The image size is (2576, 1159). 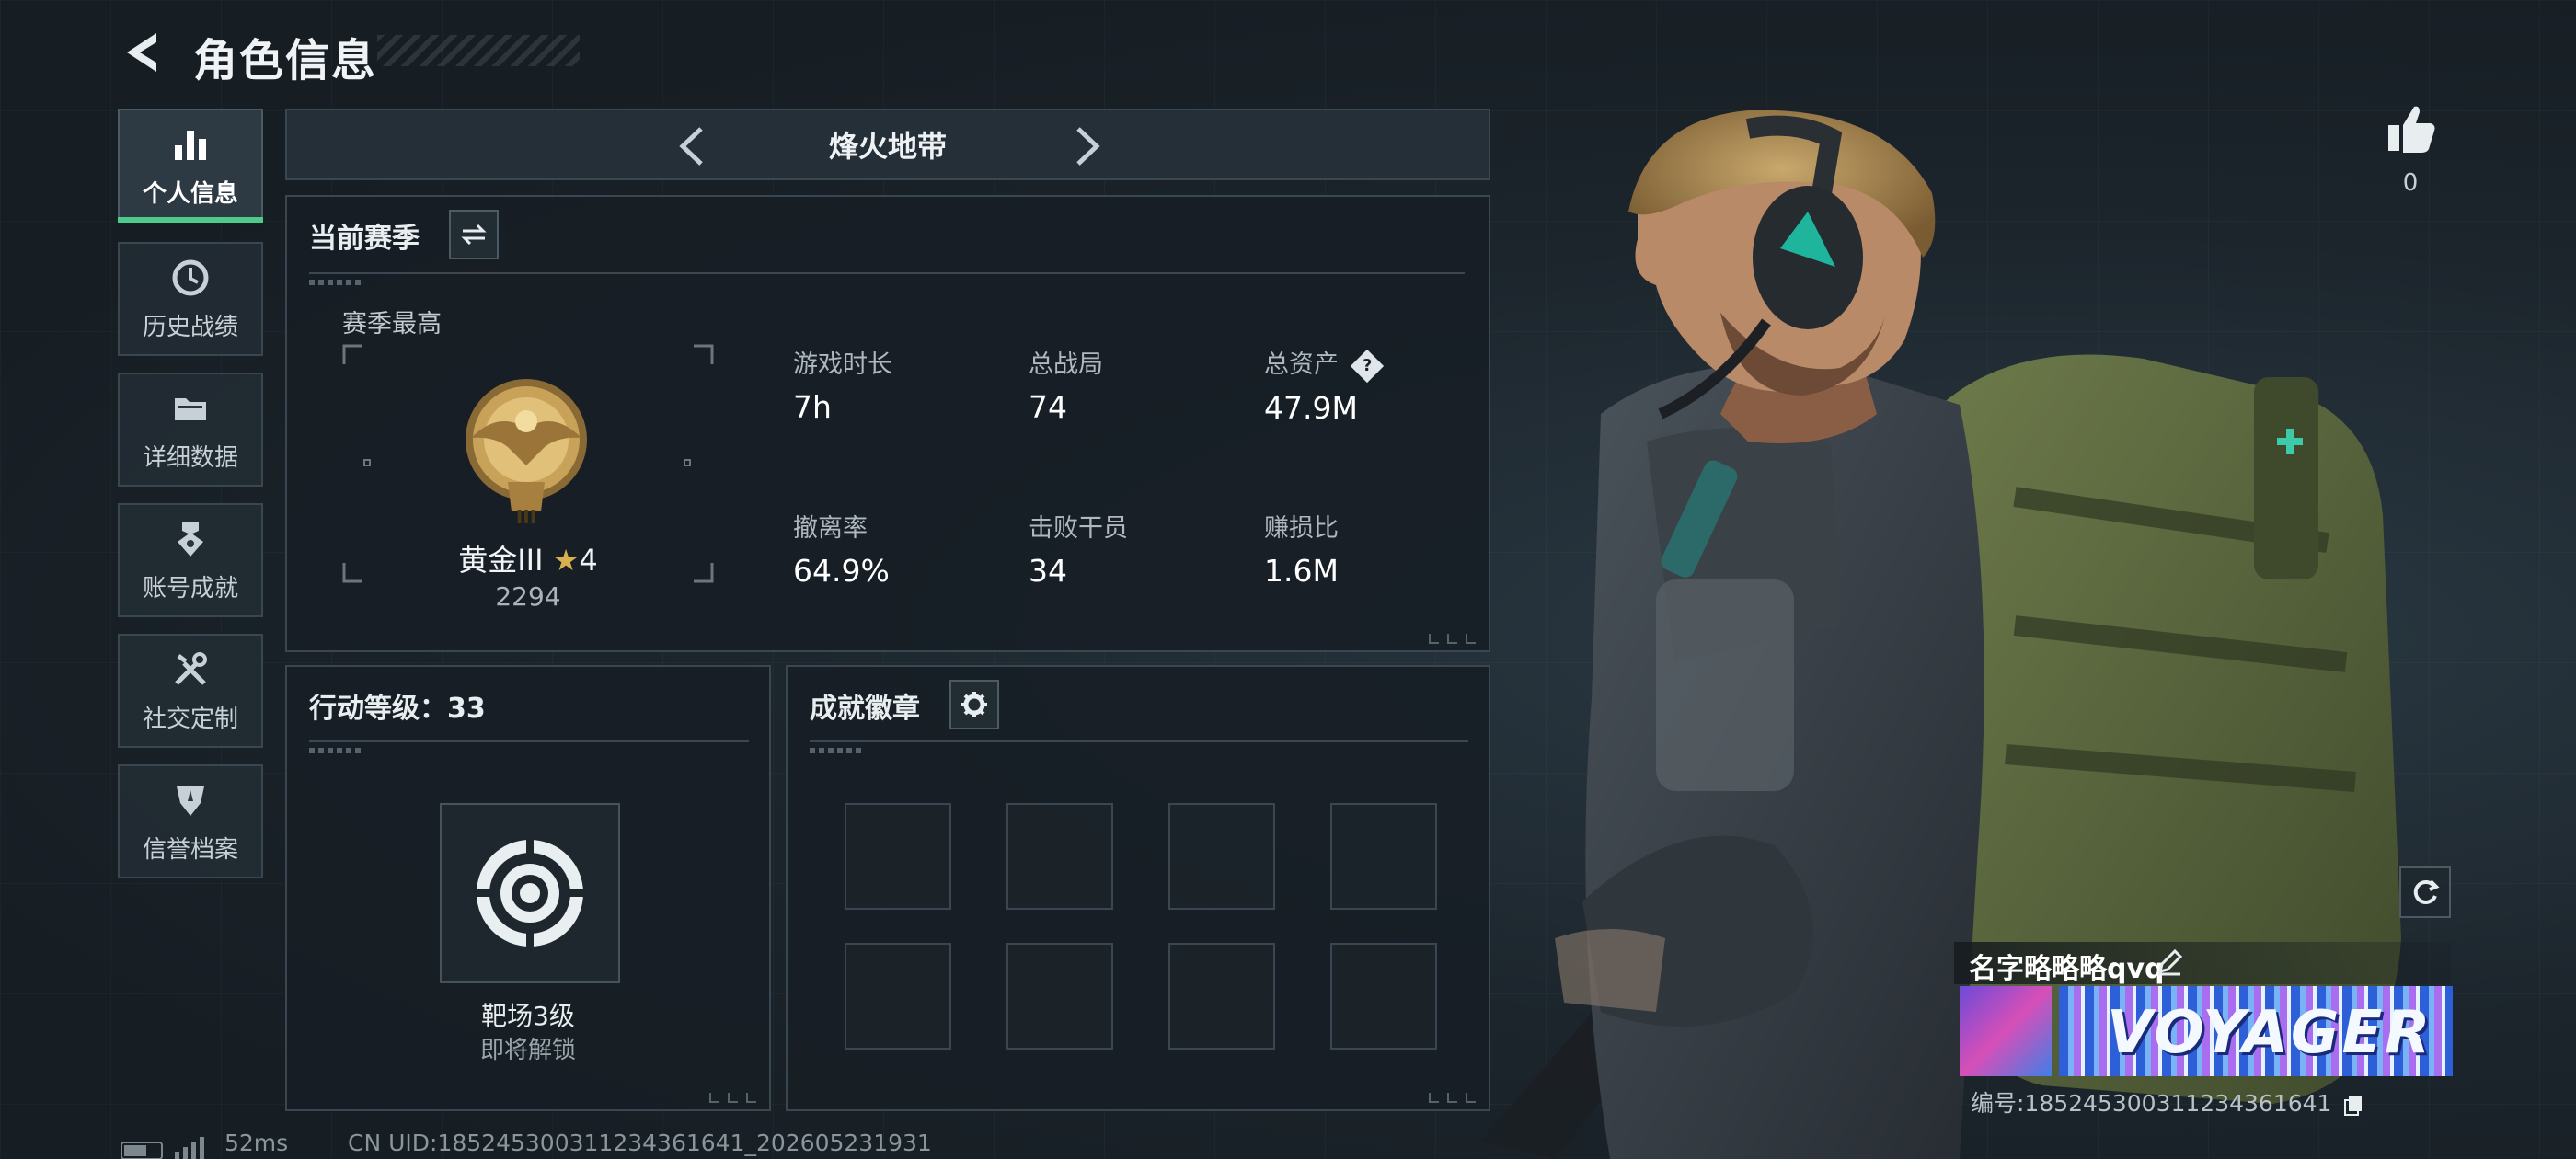 What do you see at coordinates (1048, 407) in the screenshot?
I see `stat-value: 74` at bounding box center [1048, 407].